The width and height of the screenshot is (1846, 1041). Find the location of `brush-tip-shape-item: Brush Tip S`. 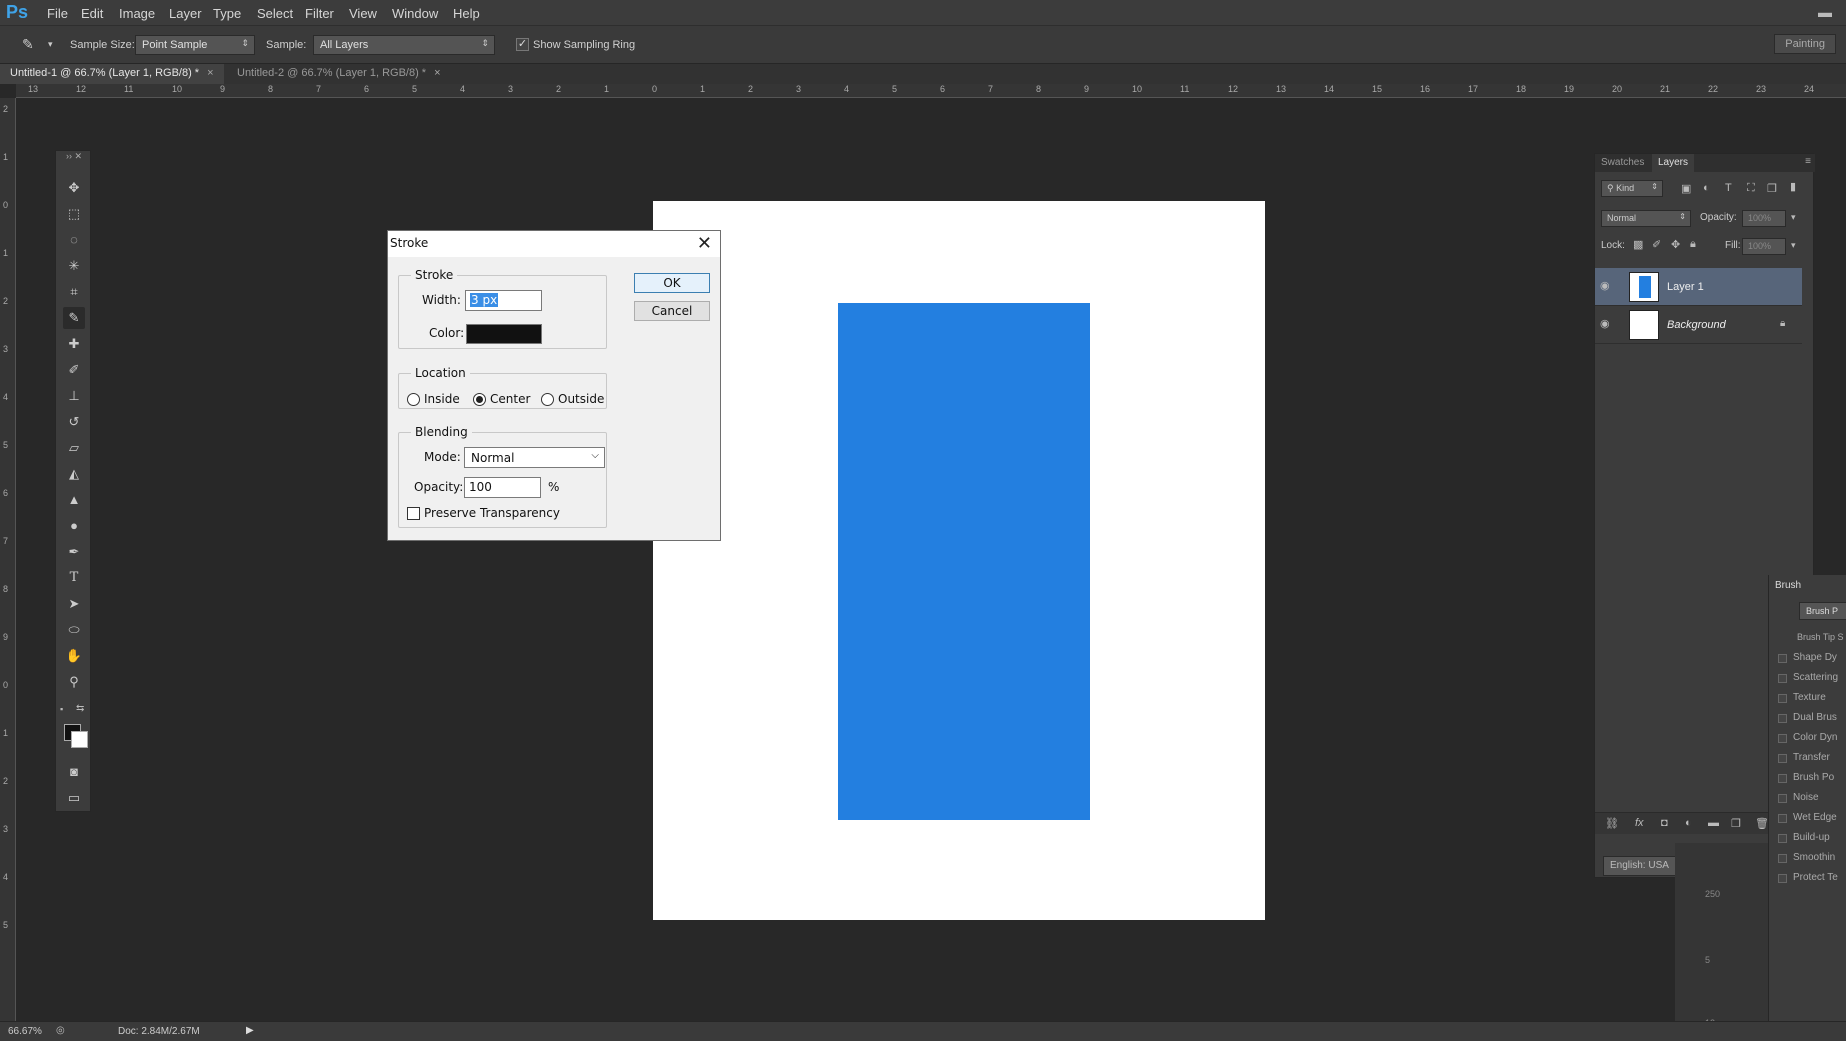

brush-tip-shape-item: Brush Tip S is located at coordinates (1820, 637).